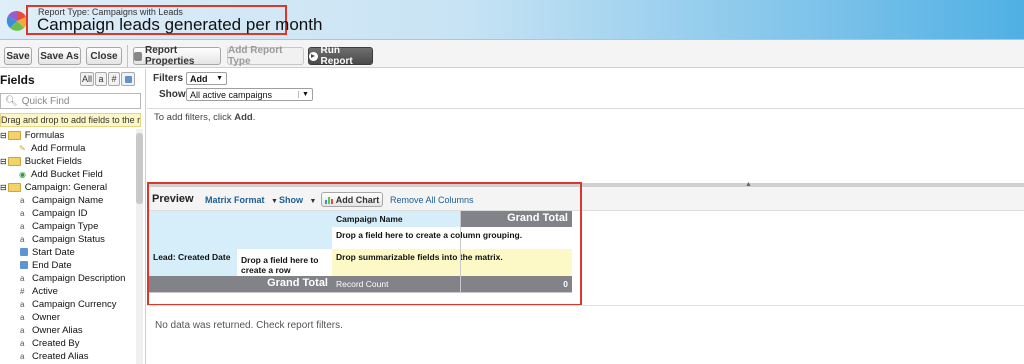 Image resolution: width=1024 pixels, height=364 pixels. Describe the element at coordinates (56, 343) in the screenshot. I see `item-label: Created By` at that location.